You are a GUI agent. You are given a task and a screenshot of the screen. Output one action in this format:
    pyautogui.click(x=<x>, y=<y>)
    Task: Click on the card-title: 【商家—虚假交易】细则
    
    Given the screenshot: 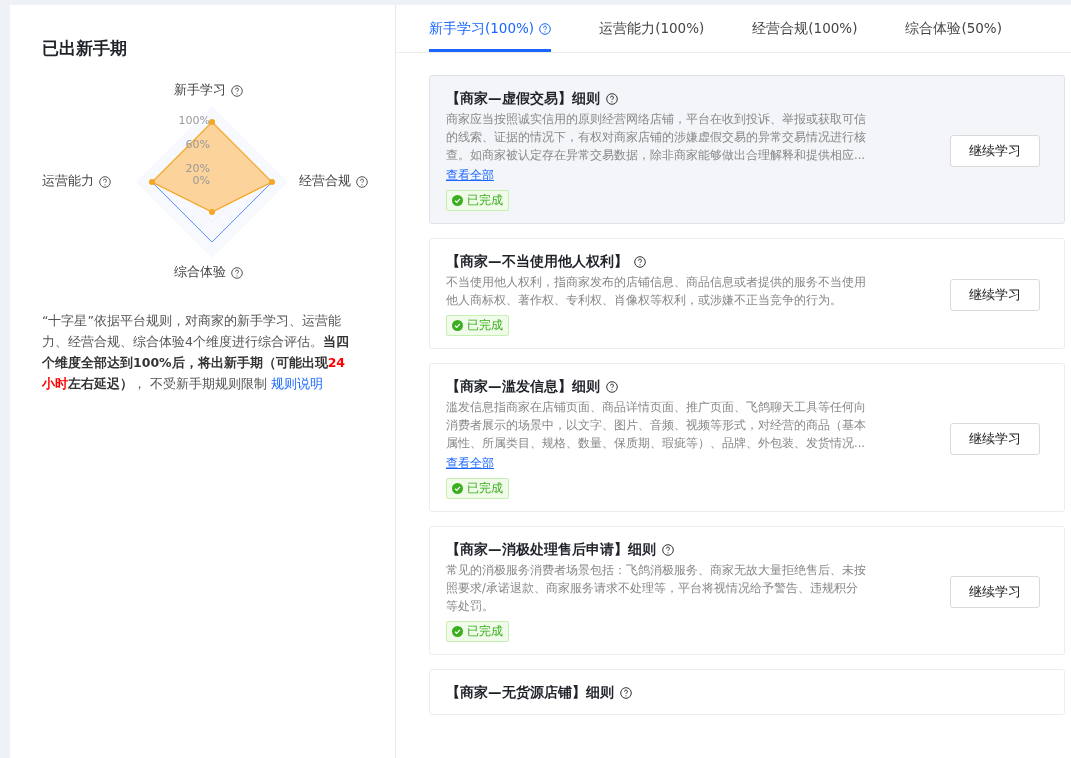 What is the action you would take?
    pyautogui.click(x=523, y=99)
    